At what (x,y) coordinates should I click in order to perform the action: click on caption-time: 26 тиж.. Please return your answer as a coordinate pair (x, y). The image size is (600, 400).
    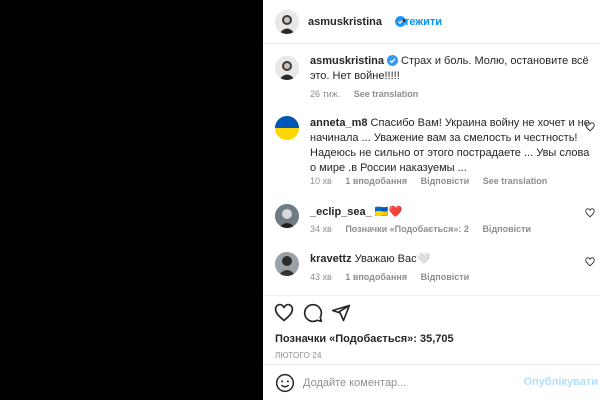
    Looking at the image, I should click on (325, 94).